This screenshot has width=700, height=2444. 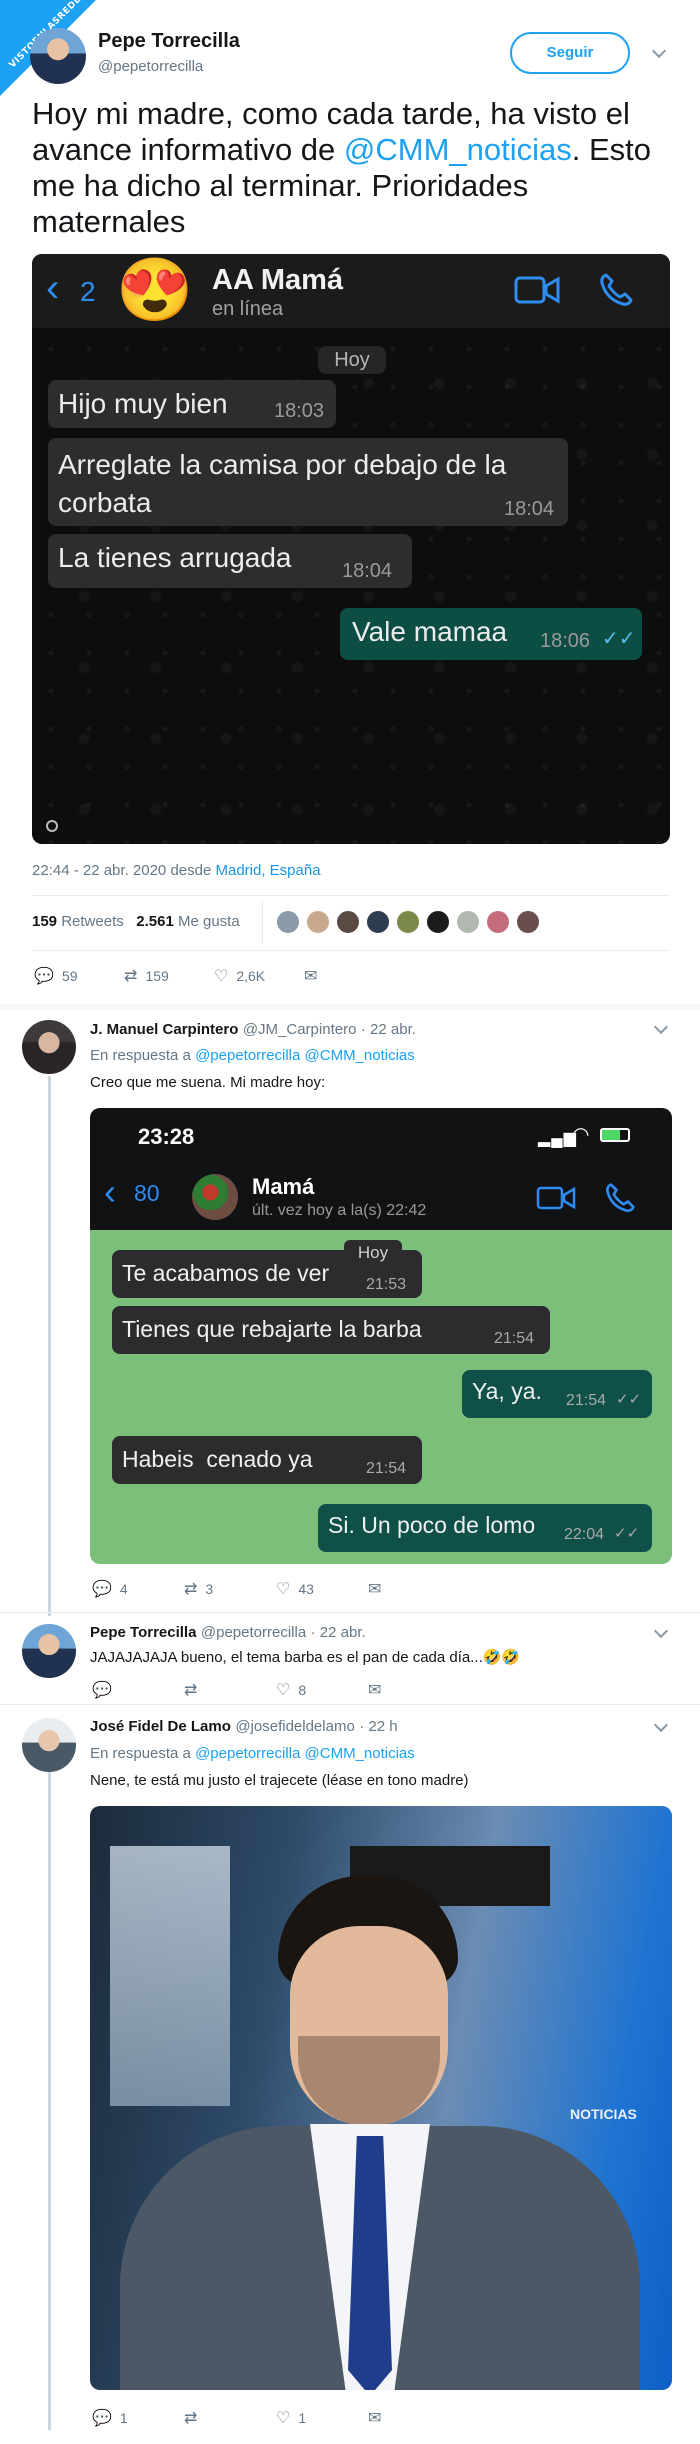 What do you see at coordinates (157, 976) in the screenshot?
I see `retweet-count: 159` at bounding box center [157, 976].